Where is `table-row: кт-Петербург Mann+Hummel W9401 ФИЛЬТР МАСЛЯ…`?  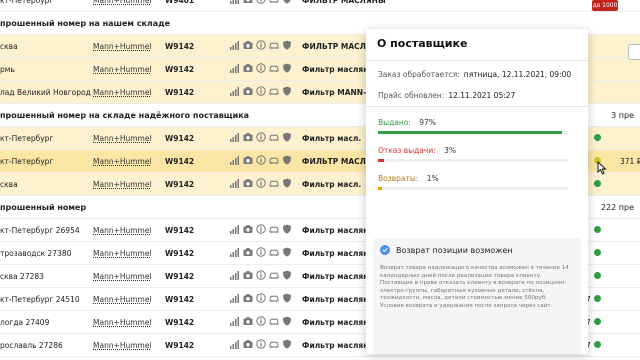
table-row: кт-Петербург Mann+Hummel W9401 ФИЛЬТР МАСЛЯ… is located at coordinates (320, 6).